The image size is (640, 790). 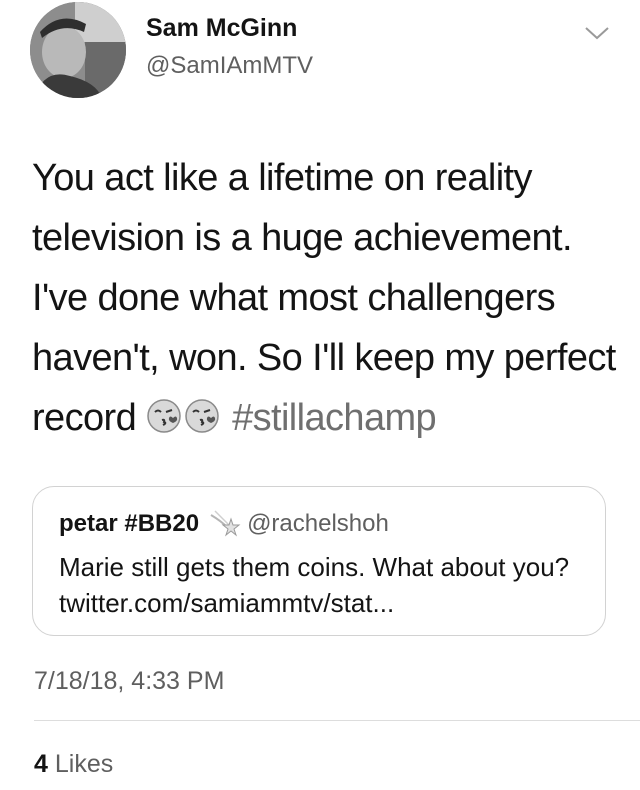 I want to click on display-name: Sam McGinn, so click(x=221, y=28).